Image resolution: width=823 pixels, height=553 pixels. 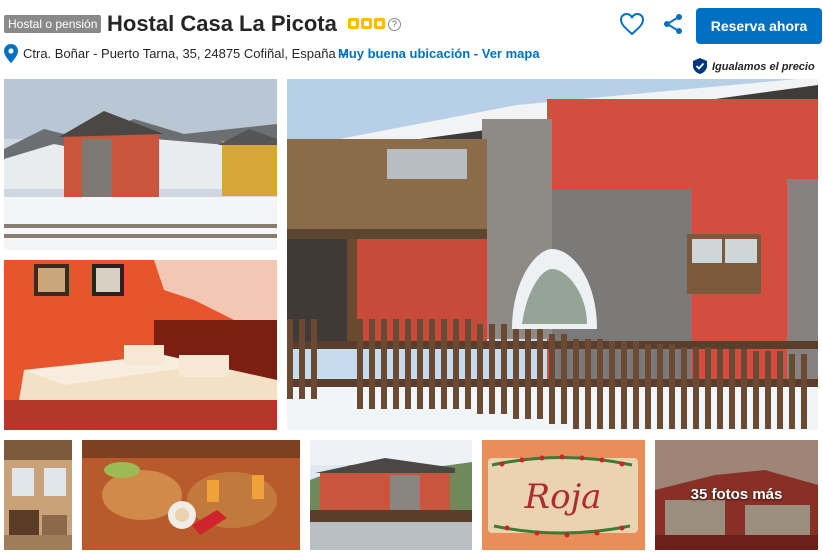 I want to click on gallery-photo-exterior-summer, so click(x=391, y=495).